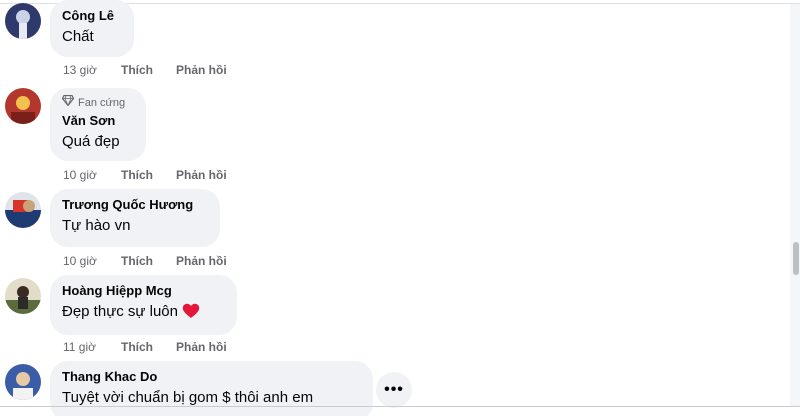  What do you see at coordinates (78, 36) in the screenshot?
I see `comment-text: Chất` at bounding box center [78, 36].